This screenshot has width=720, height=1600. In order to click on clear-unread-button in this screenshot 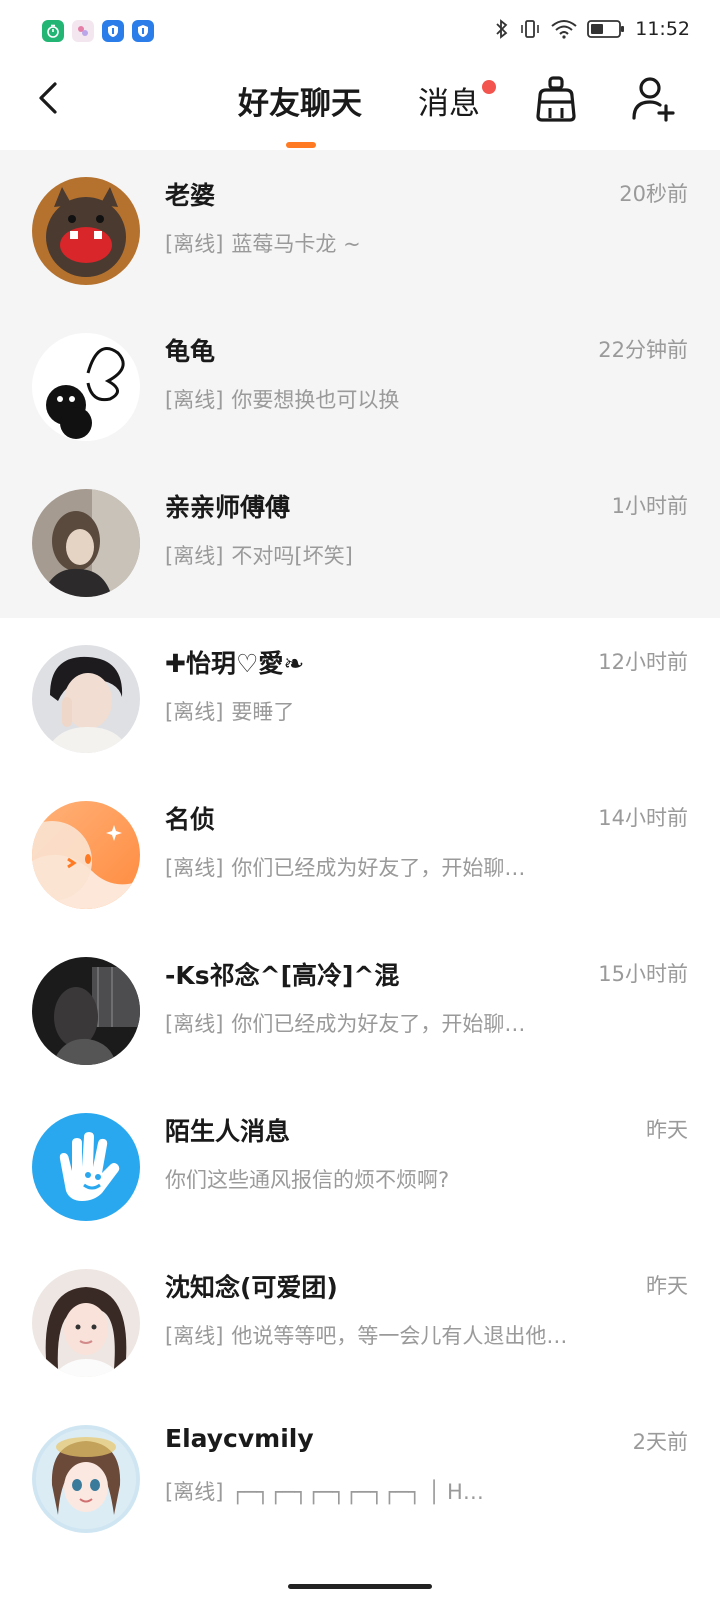, I will do `click(556, 99)`.